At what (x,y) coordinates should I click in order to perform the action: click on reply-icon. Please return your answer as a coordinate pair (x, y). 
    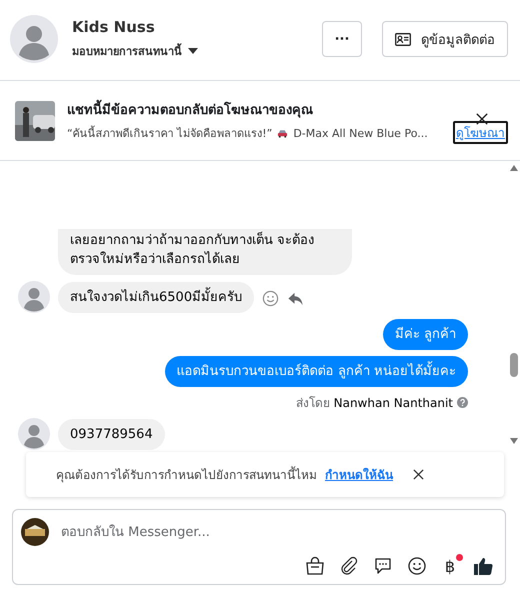
    Looking at the image, I should click on (295, 298).